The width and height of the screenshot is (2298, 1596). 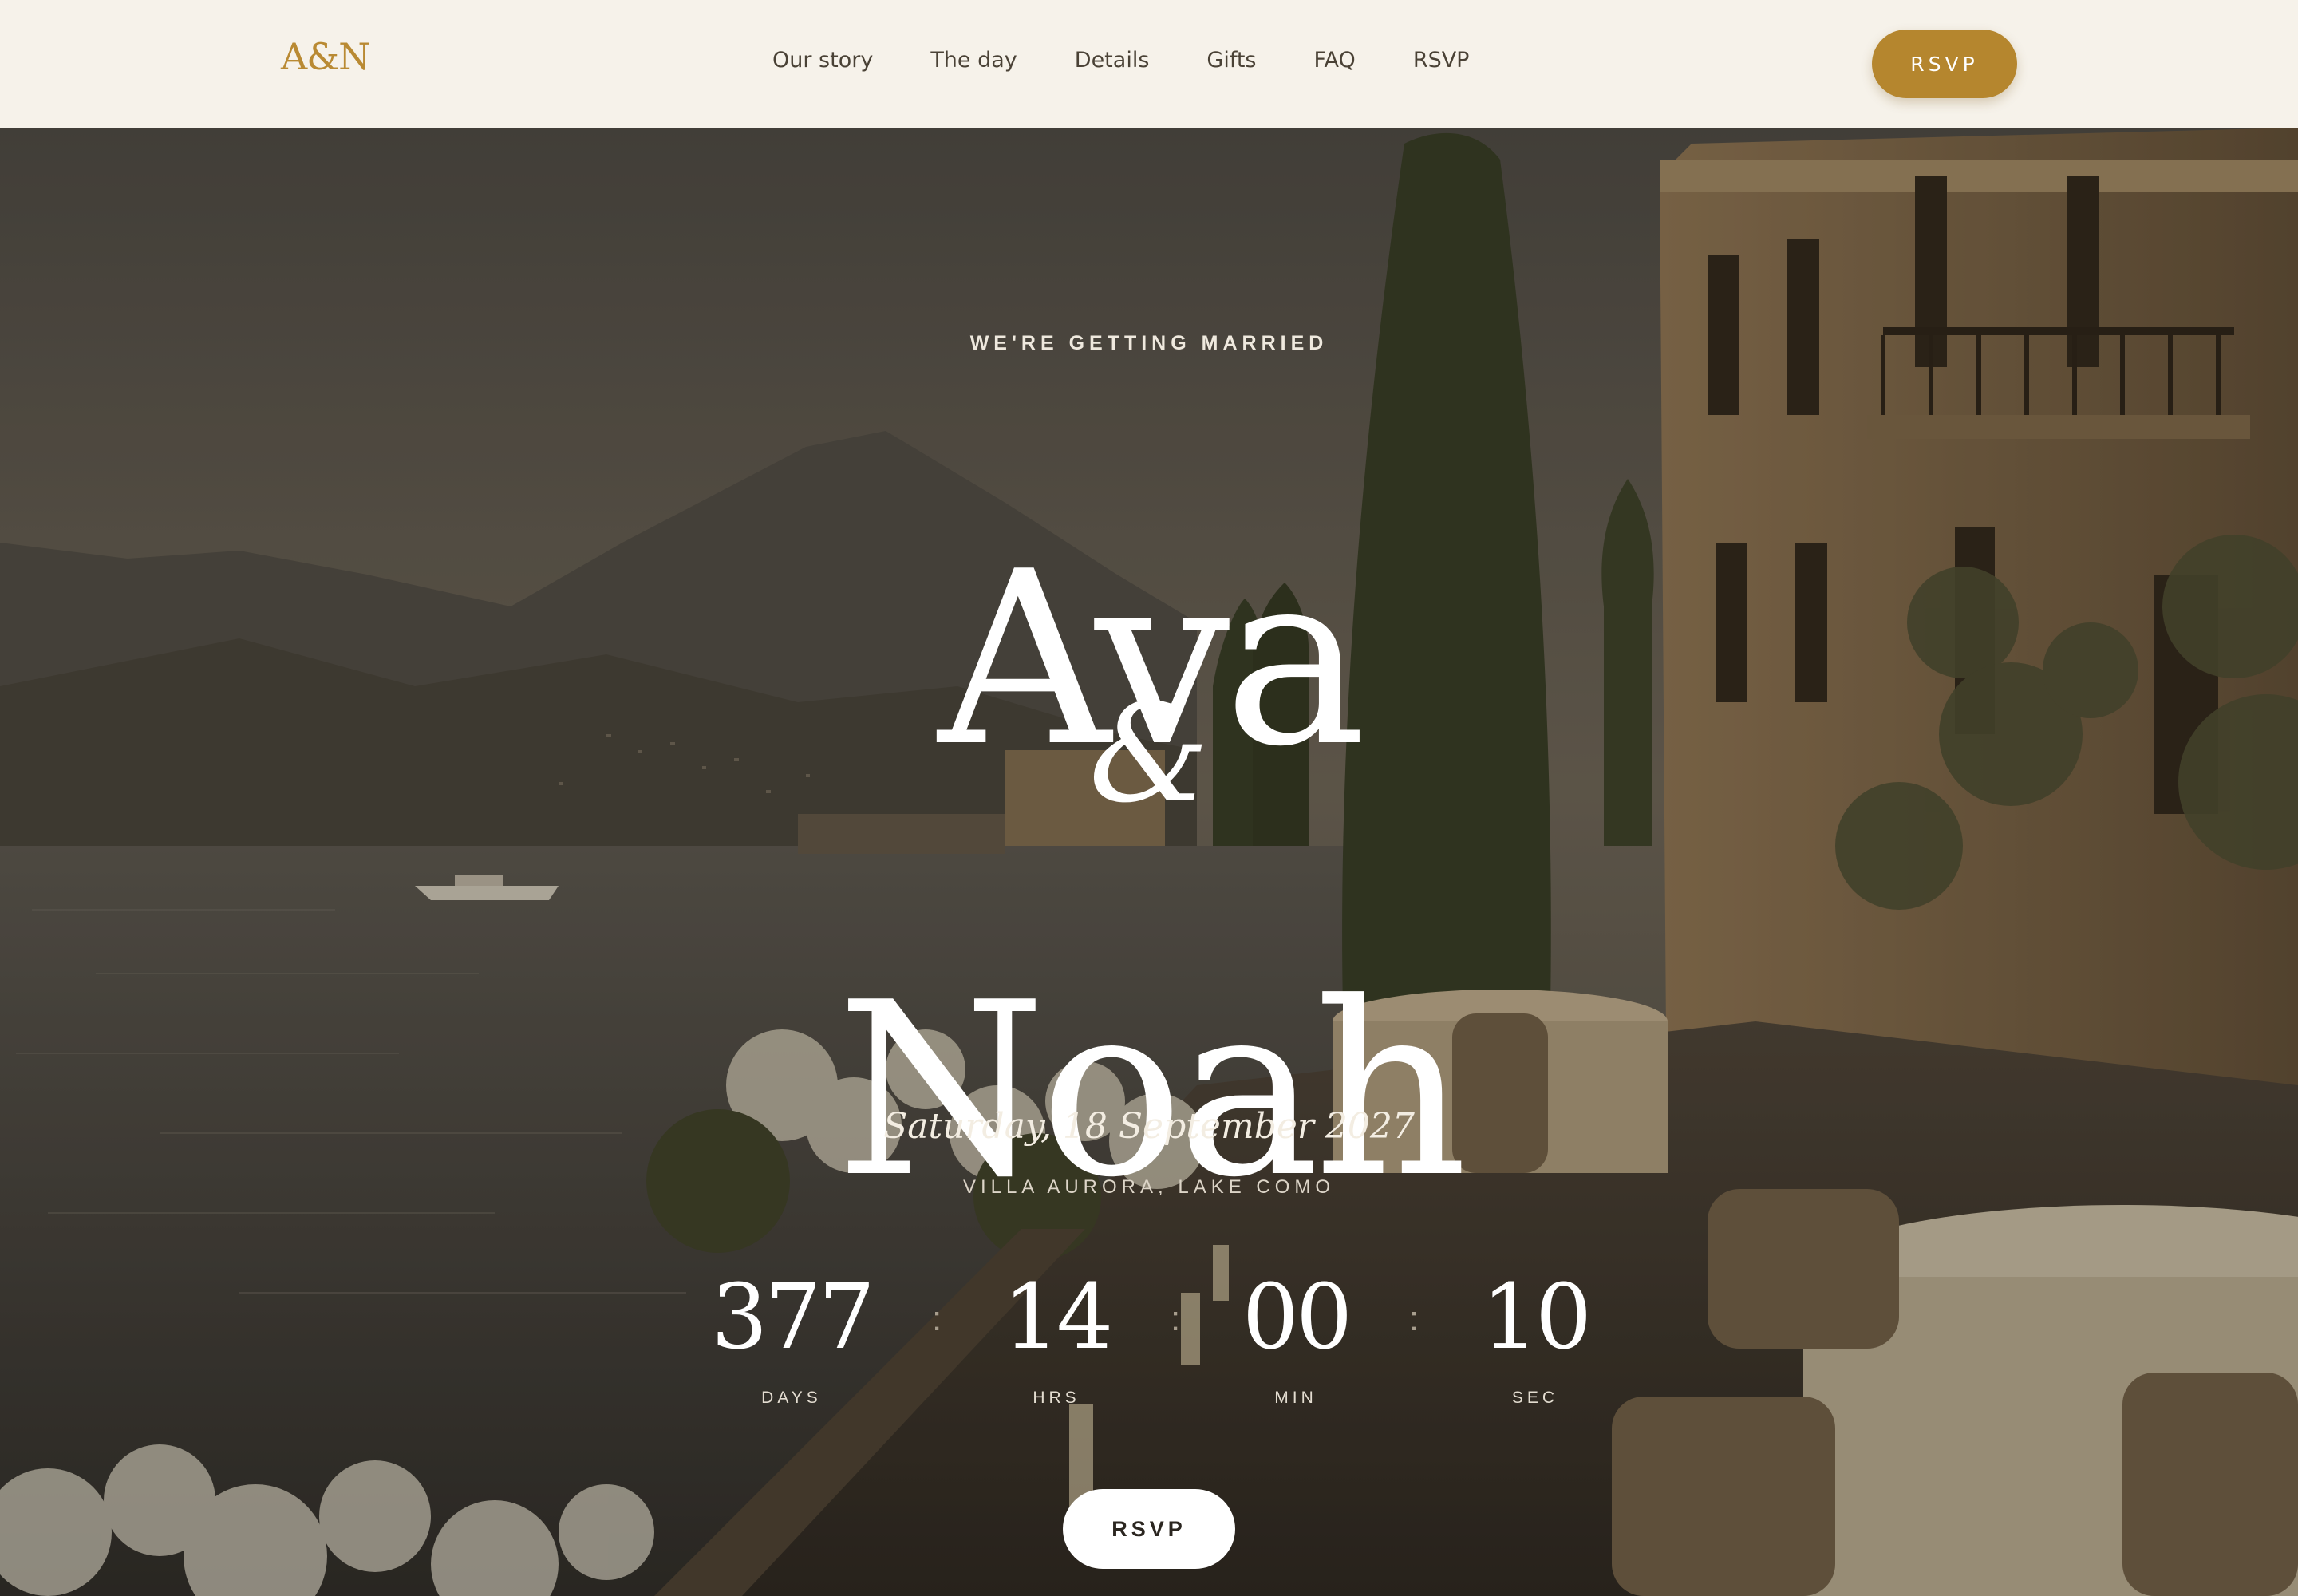 What do you see at coordinates (1149, 754) in the screenshot?
I see `ampersand: &` at bounding box center [1149, 754].